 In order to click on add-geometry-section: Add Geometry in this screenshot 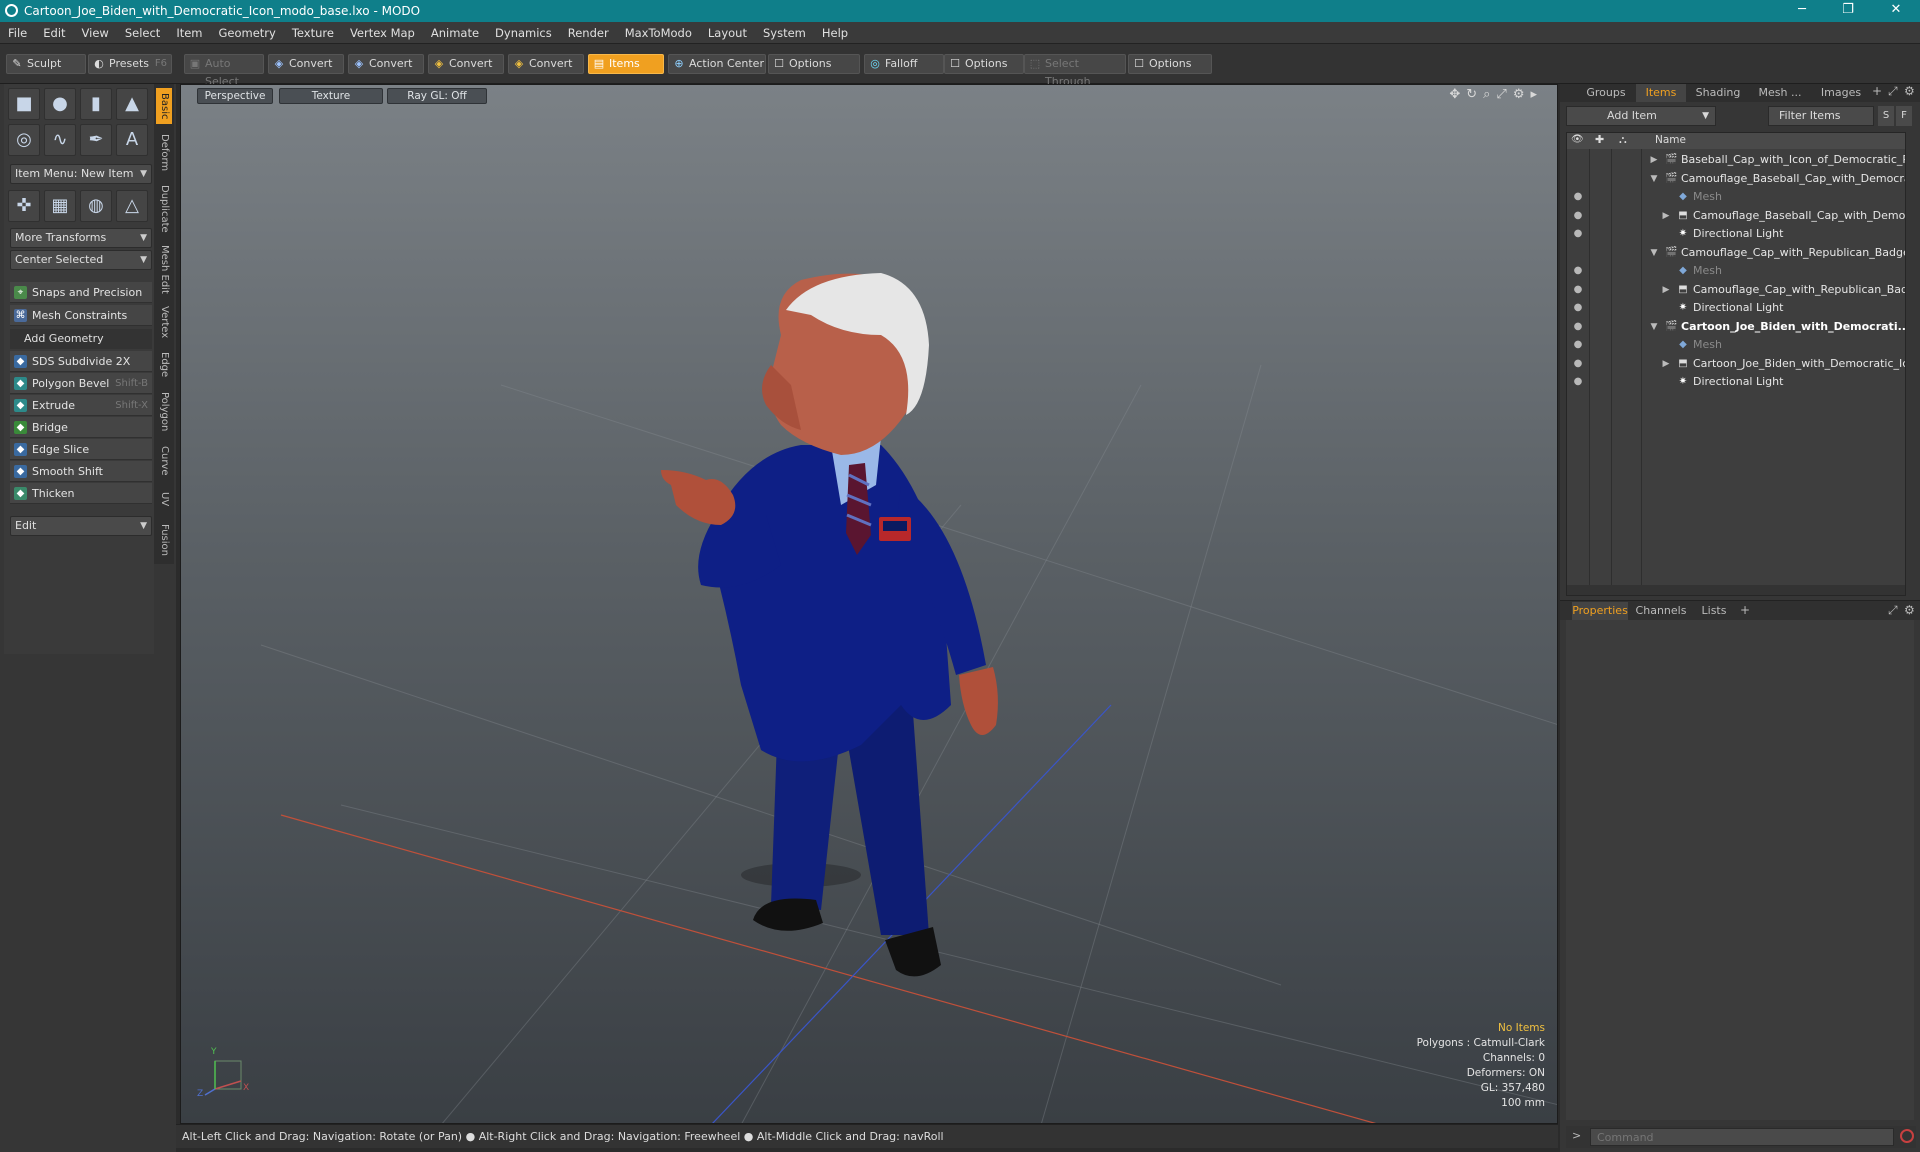, I will do `click(81, 339)`.